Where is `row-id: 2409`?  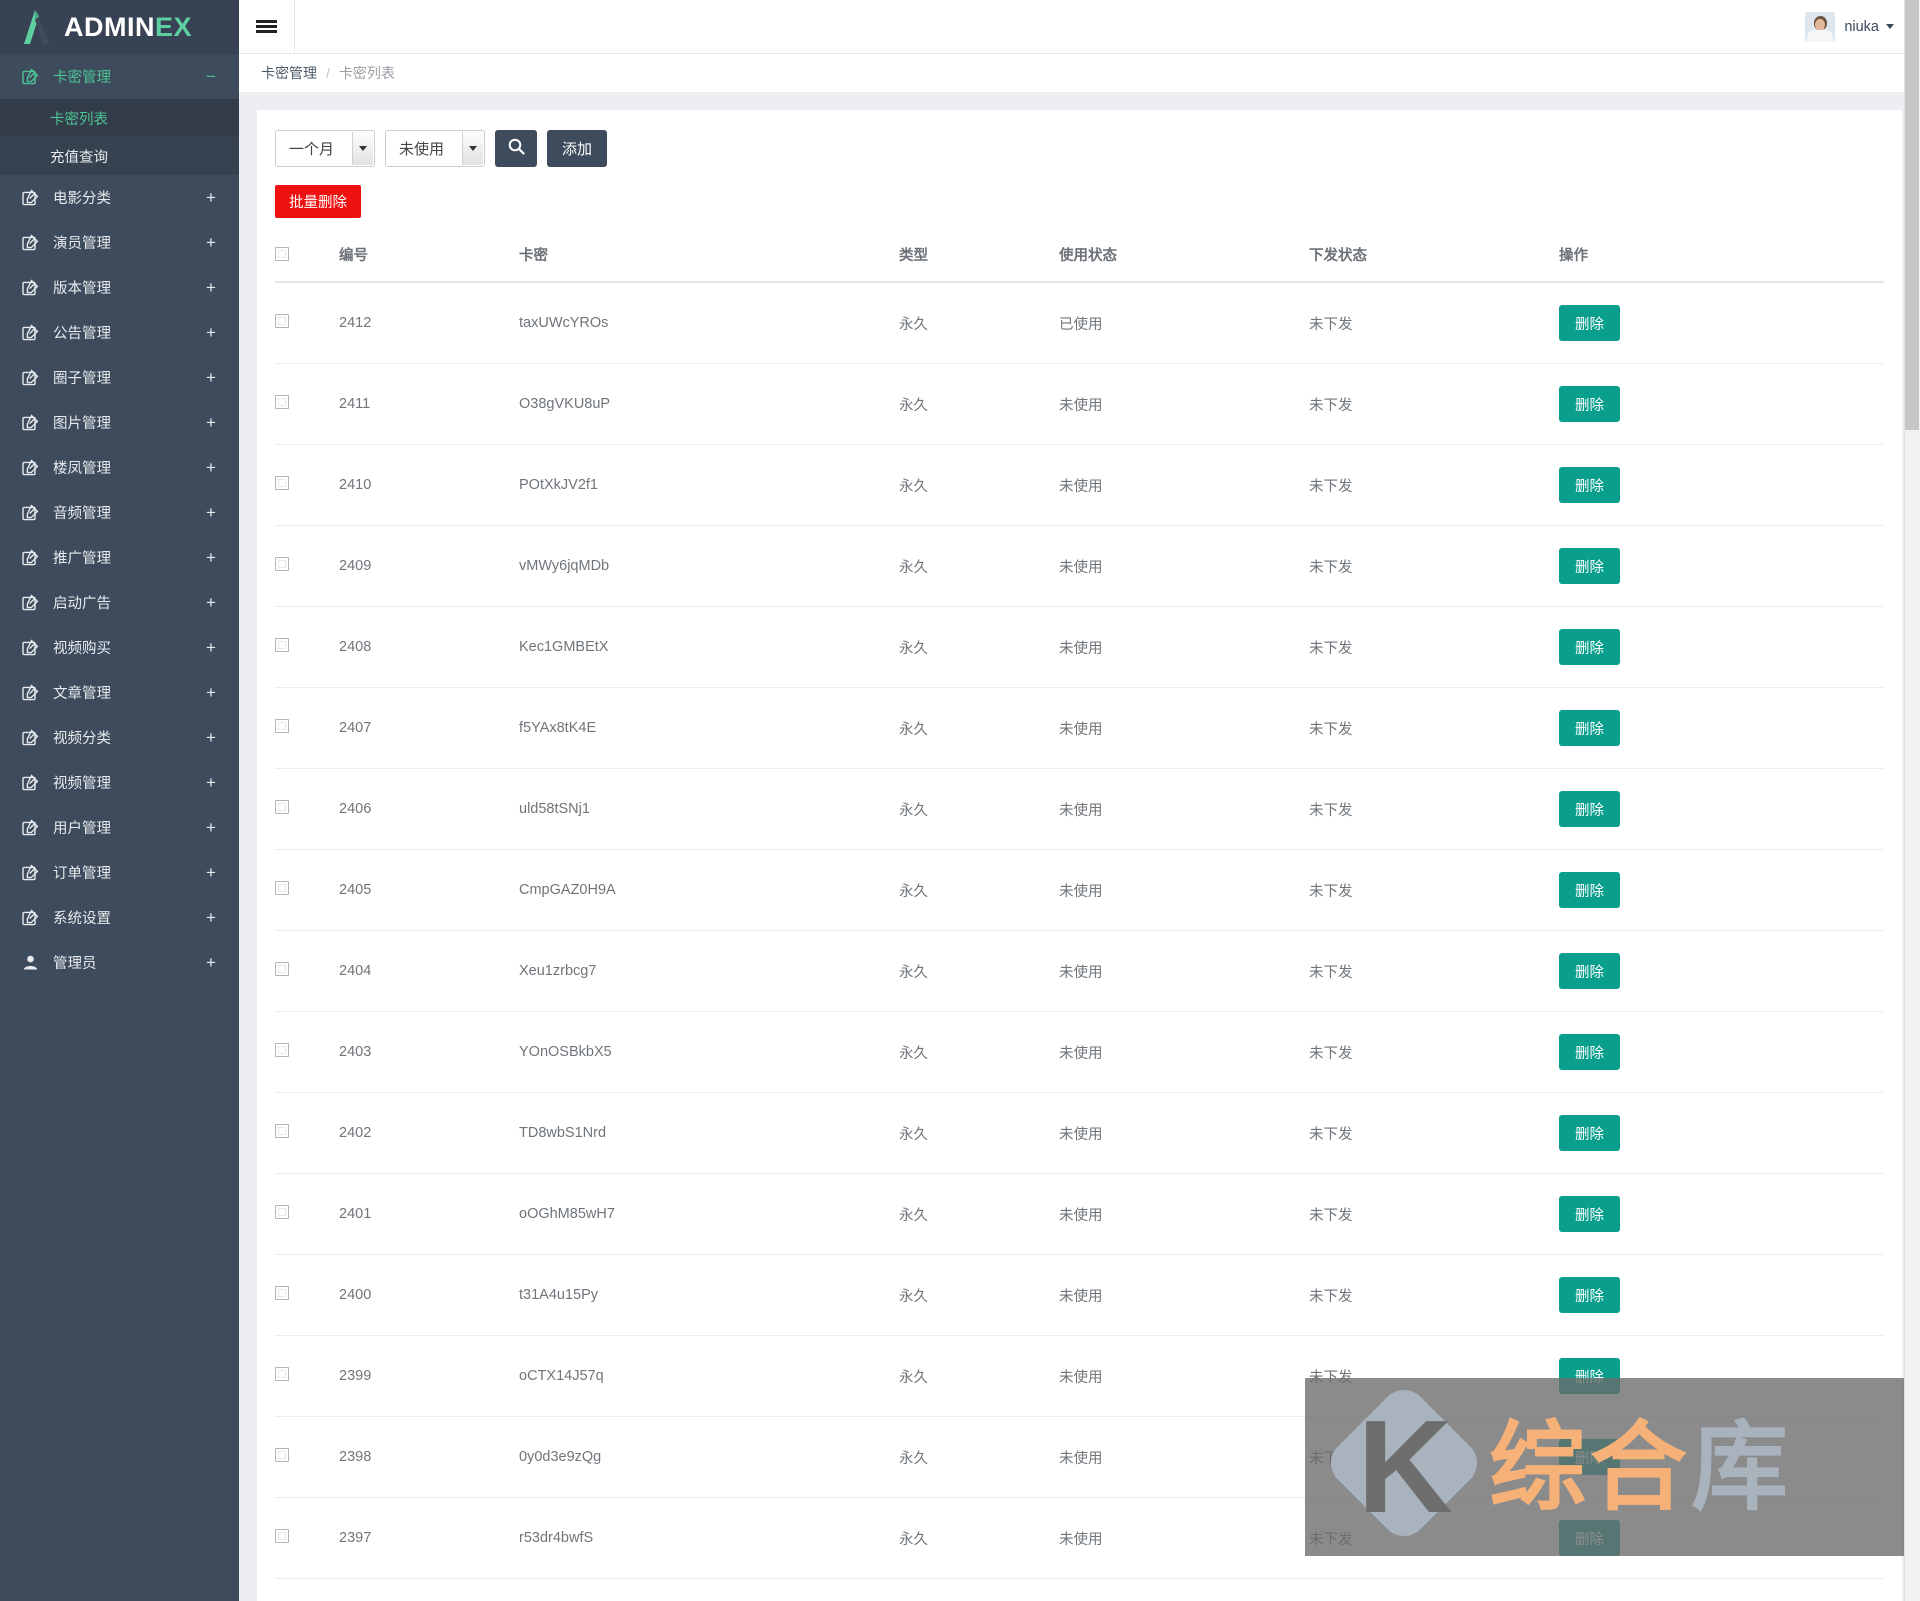
row-id: 2409 is located at coordinates (429, 566).